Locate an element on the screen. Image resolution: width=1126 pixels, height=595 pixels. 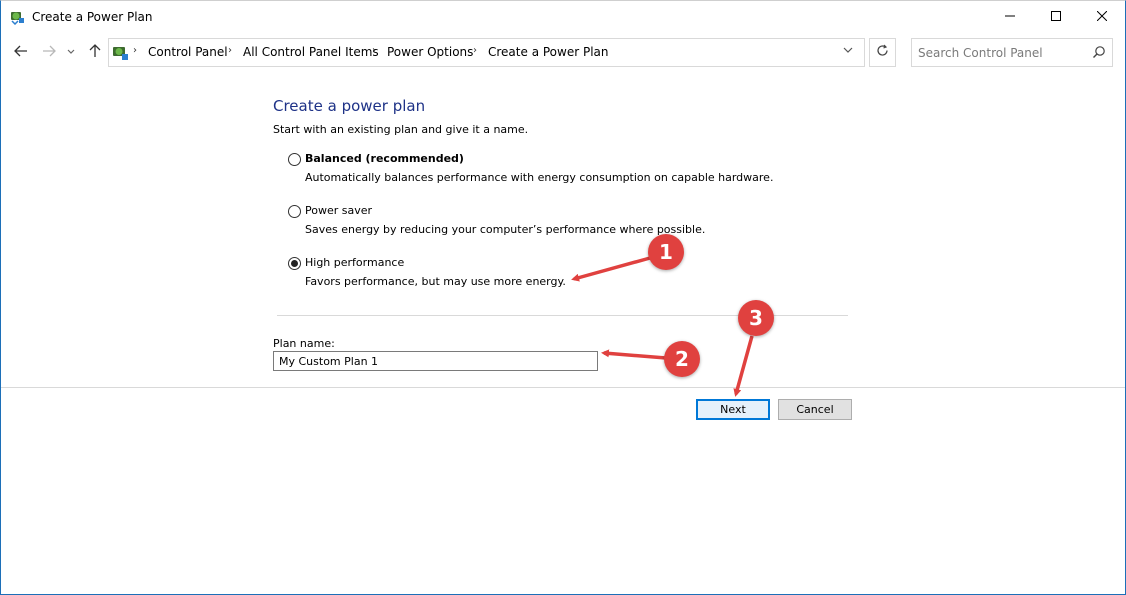
option-balanced-label: Balanced (recommended) is located at coordinates (384, 158).